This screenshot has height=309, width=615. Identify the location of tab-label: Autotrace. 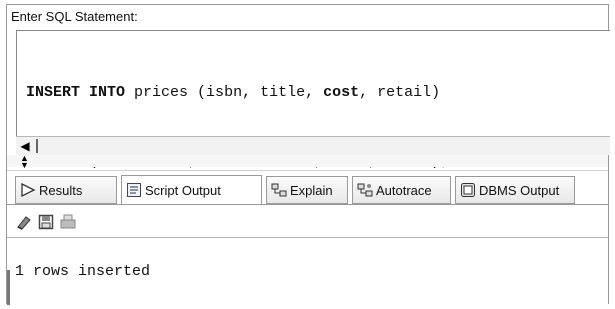
(404, 190).